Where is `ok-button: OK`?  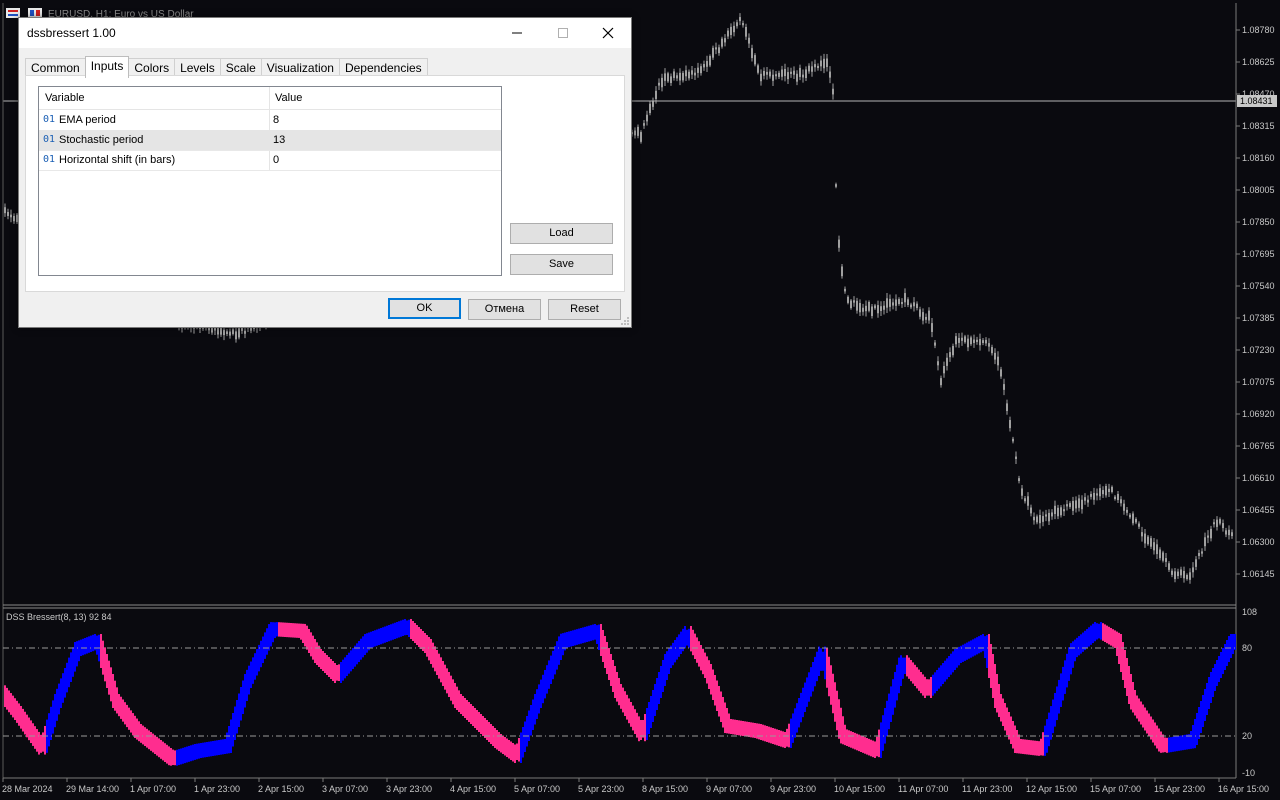 ok-button: OK is located at coordinates (424, 308).